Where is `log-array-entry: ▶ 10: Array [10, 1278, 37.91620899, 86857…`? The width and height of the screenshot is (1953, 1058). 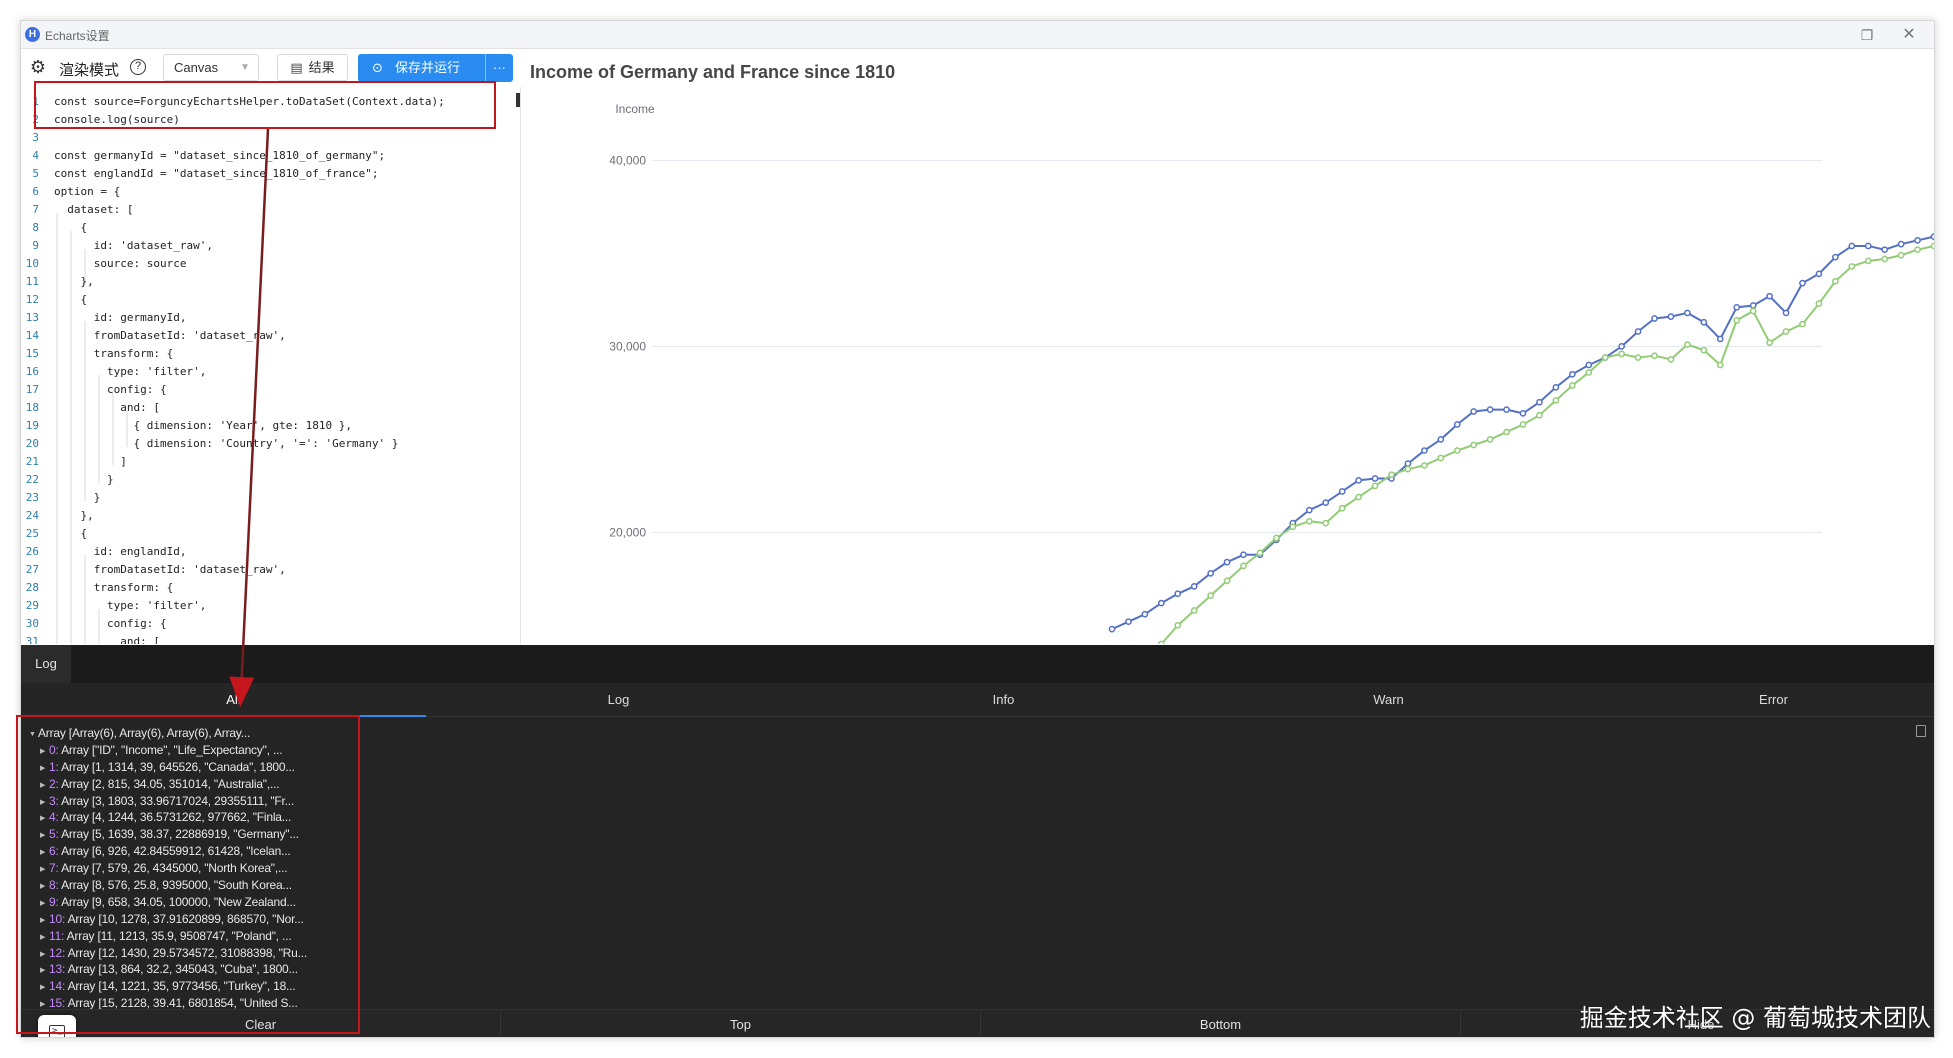 log-array-entry: ▶ 10: Array [10, 1278, 37.91620899, 86857… is located at coordinates (191, 919).